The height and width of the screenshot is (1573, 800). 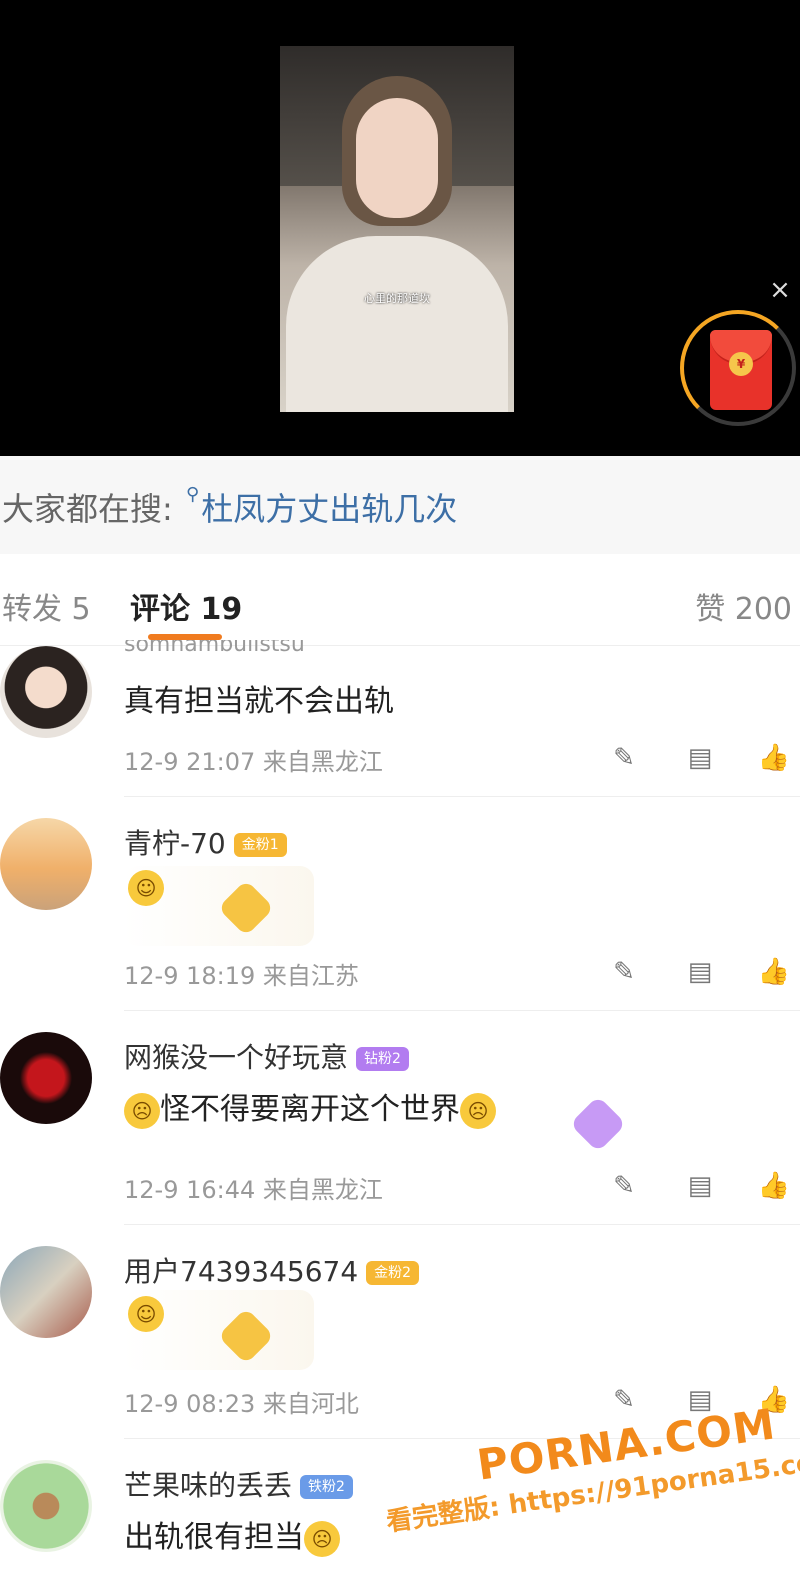 What do you see at coordinates (310, 1404) in the screenshot?
I see `comment-location: 来自河北` at bounding box center [310, 1404].